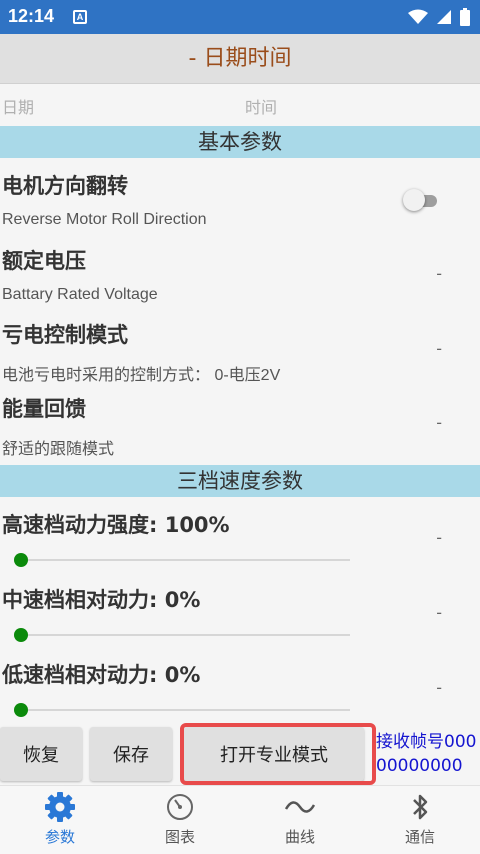 The height and width of the screenshot is (854, 480). I want to click on param-title: 低速档相对动力: 0%, so click(101, 675).